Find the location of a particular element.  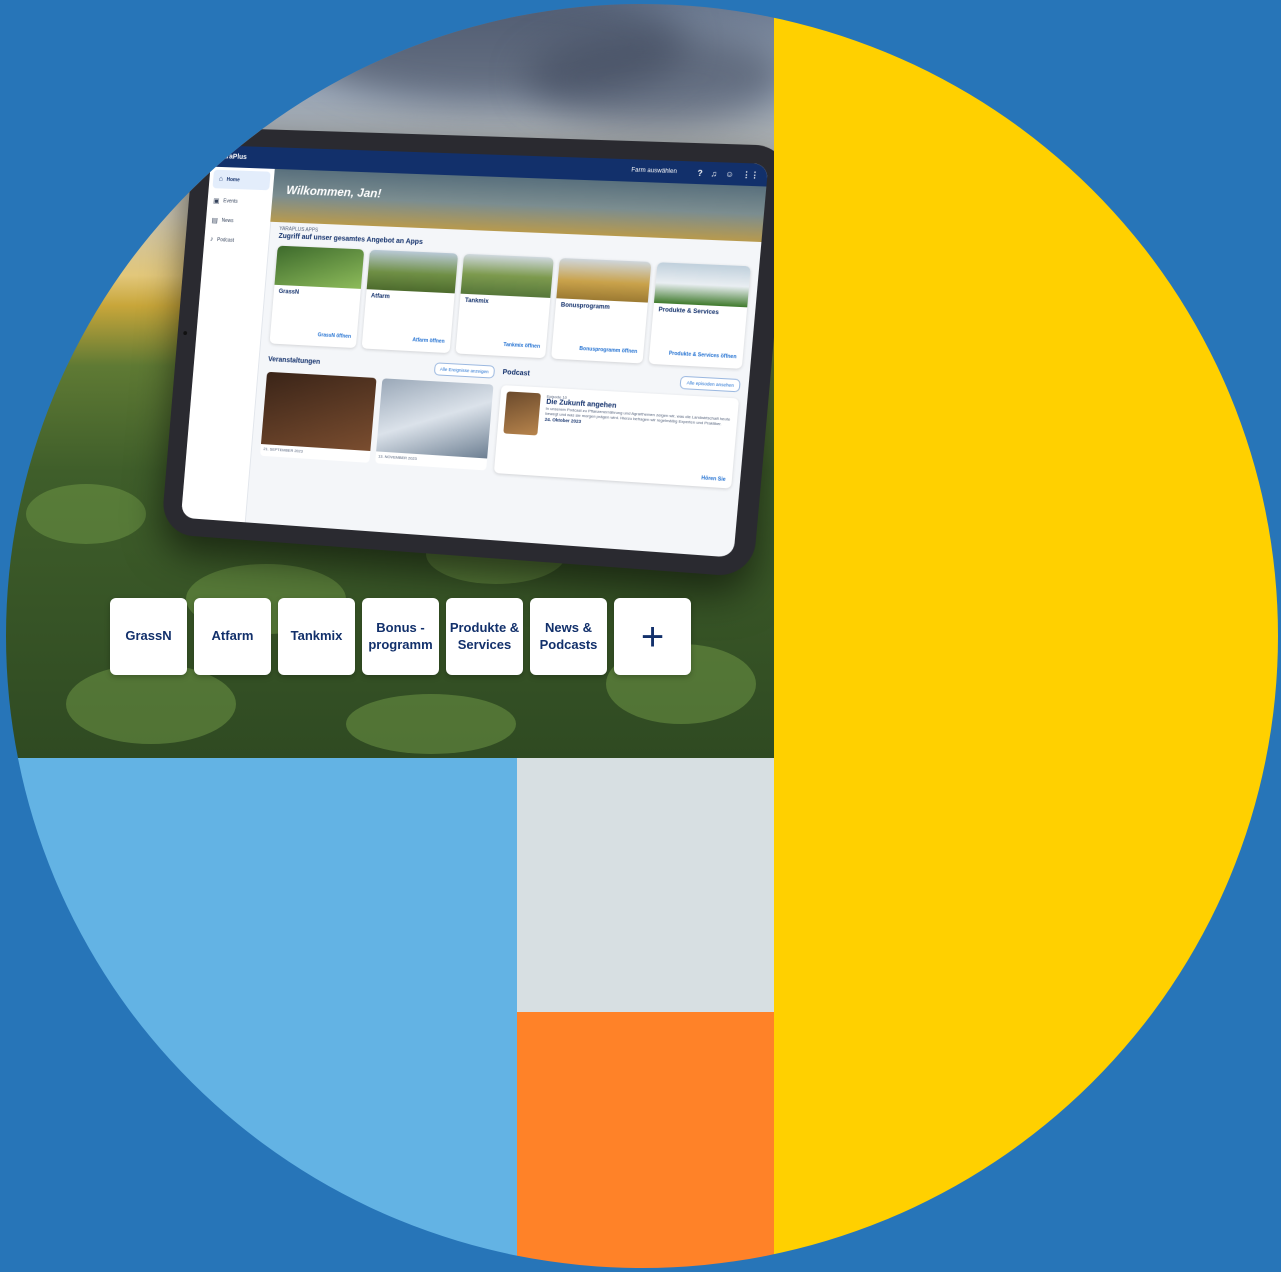

tile-tankmix: Tankmix is located at coordinates (316, 636).